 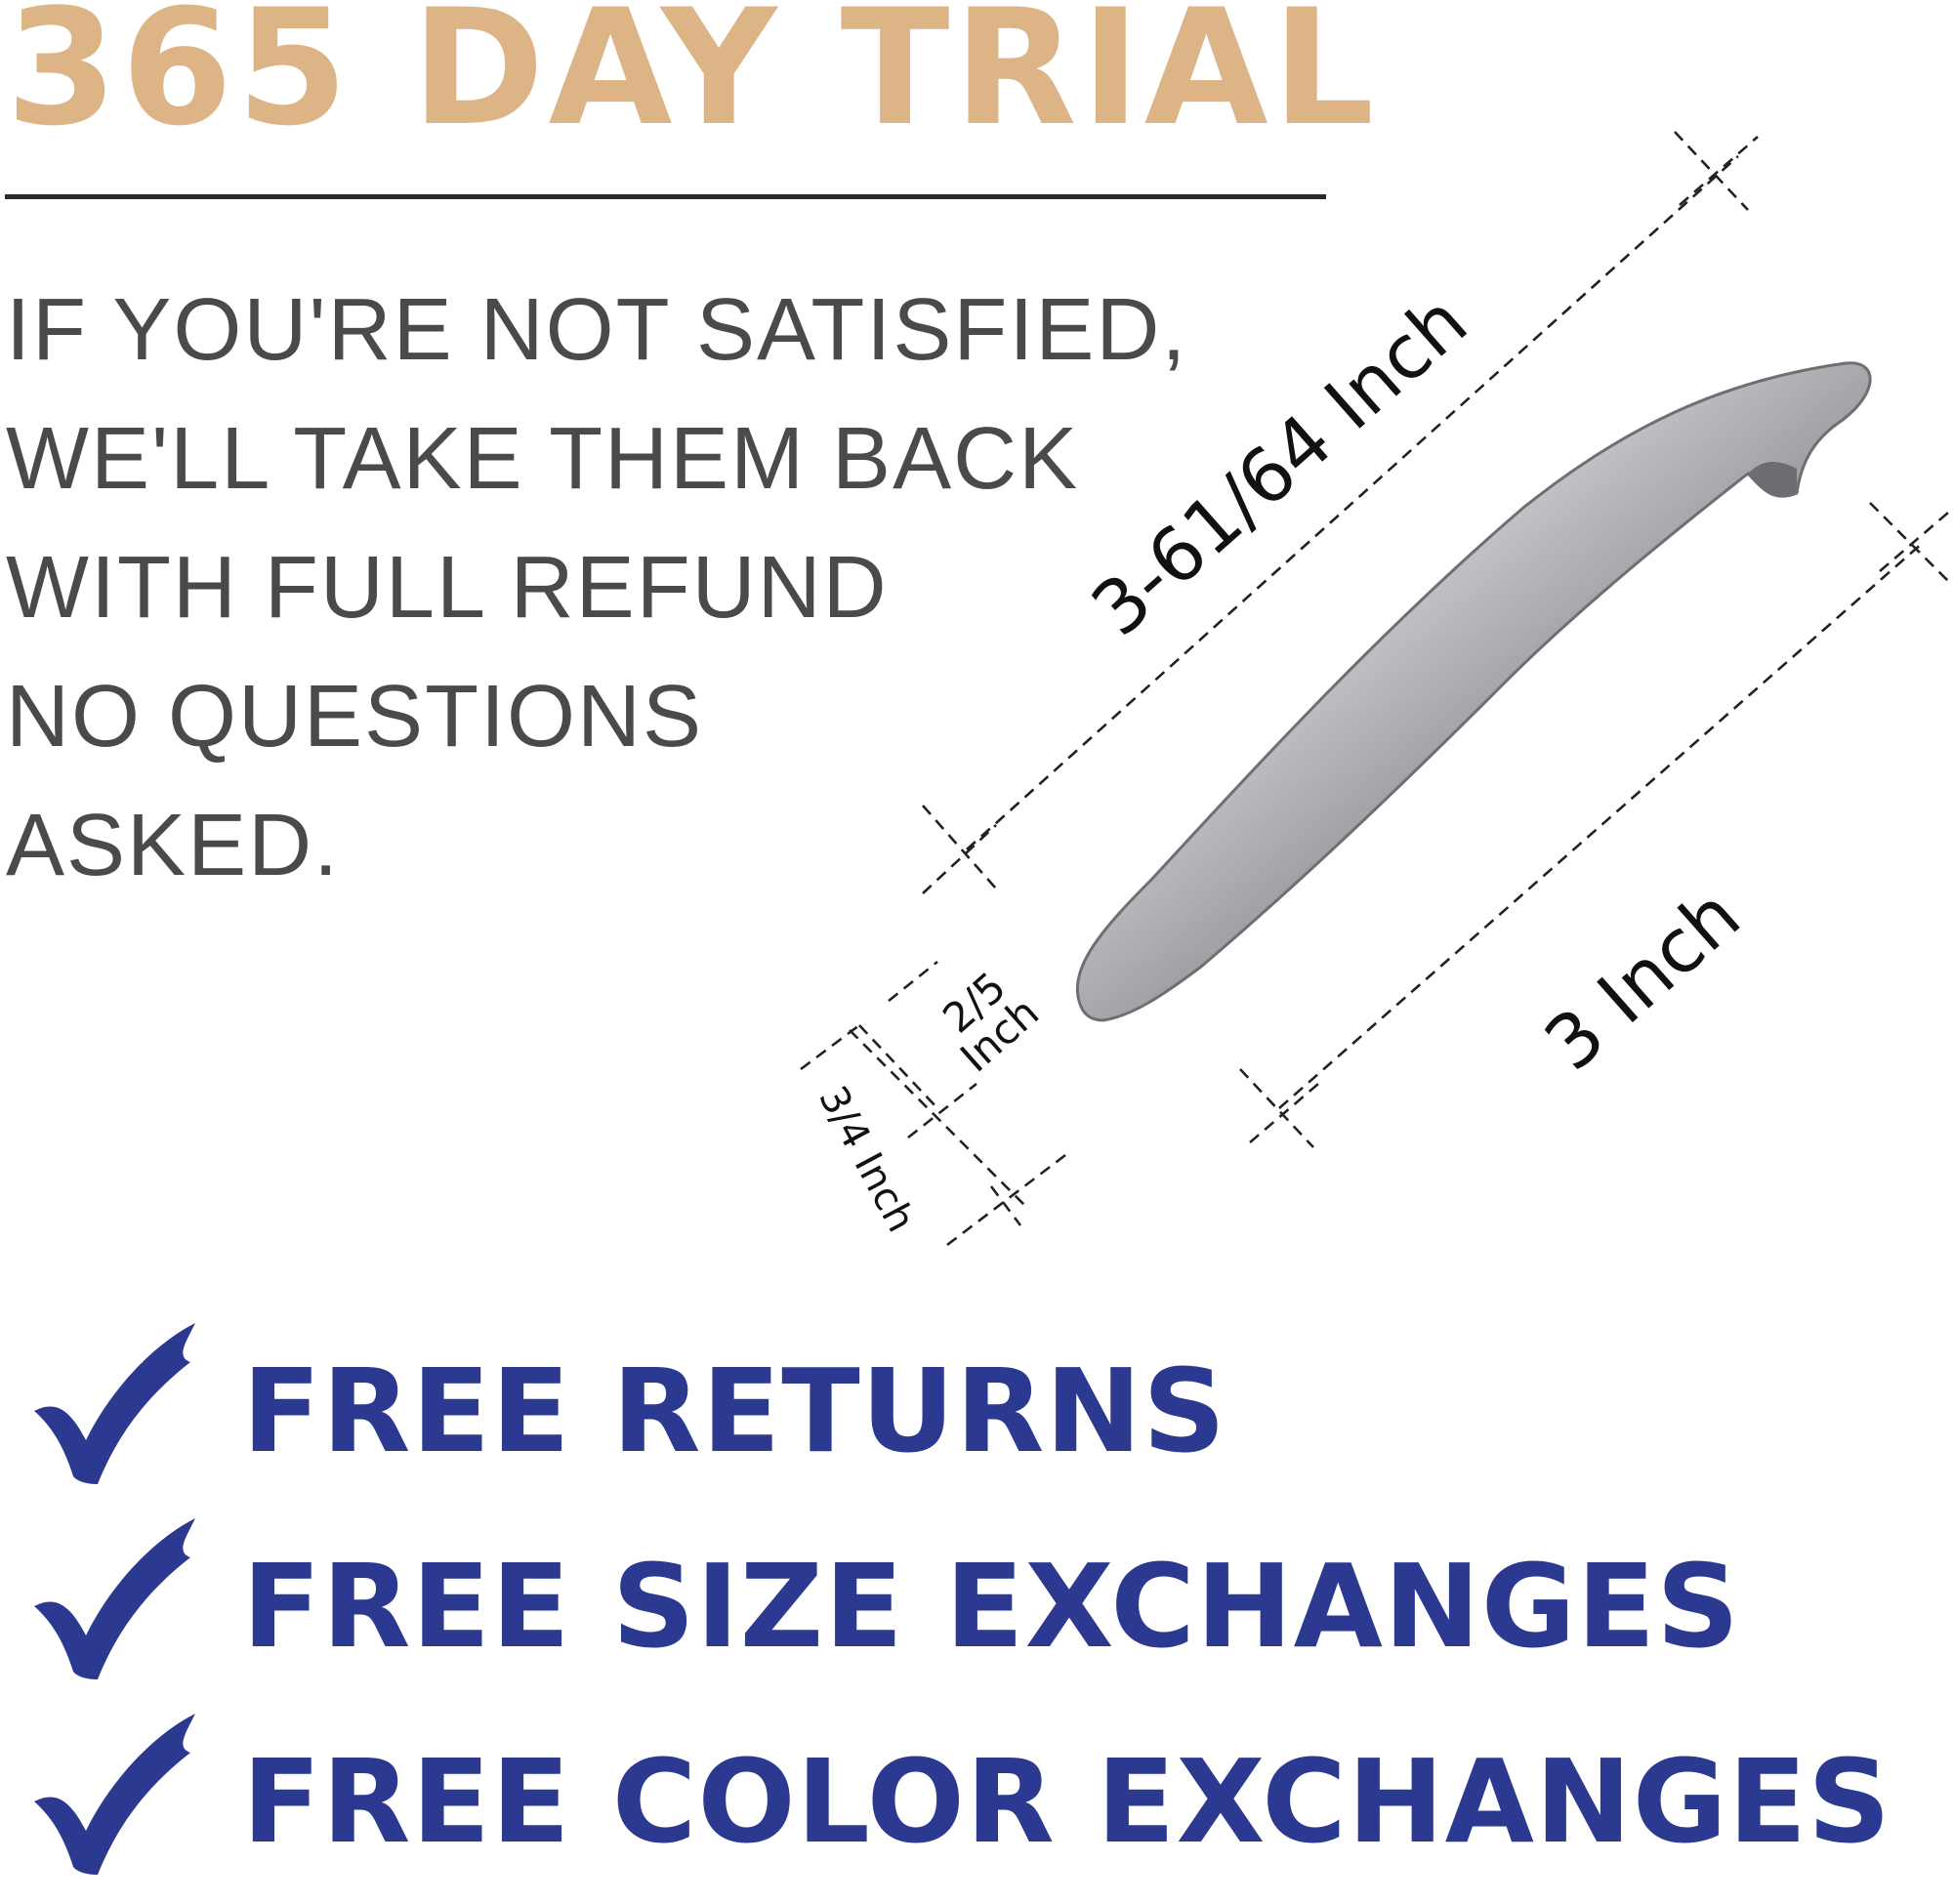 What do you see at coordinates (1067, 1801) in the screenshot?
I see `benefit-label: FREE COLOR EXCHANGES` at bounding box center [1067, 1801].